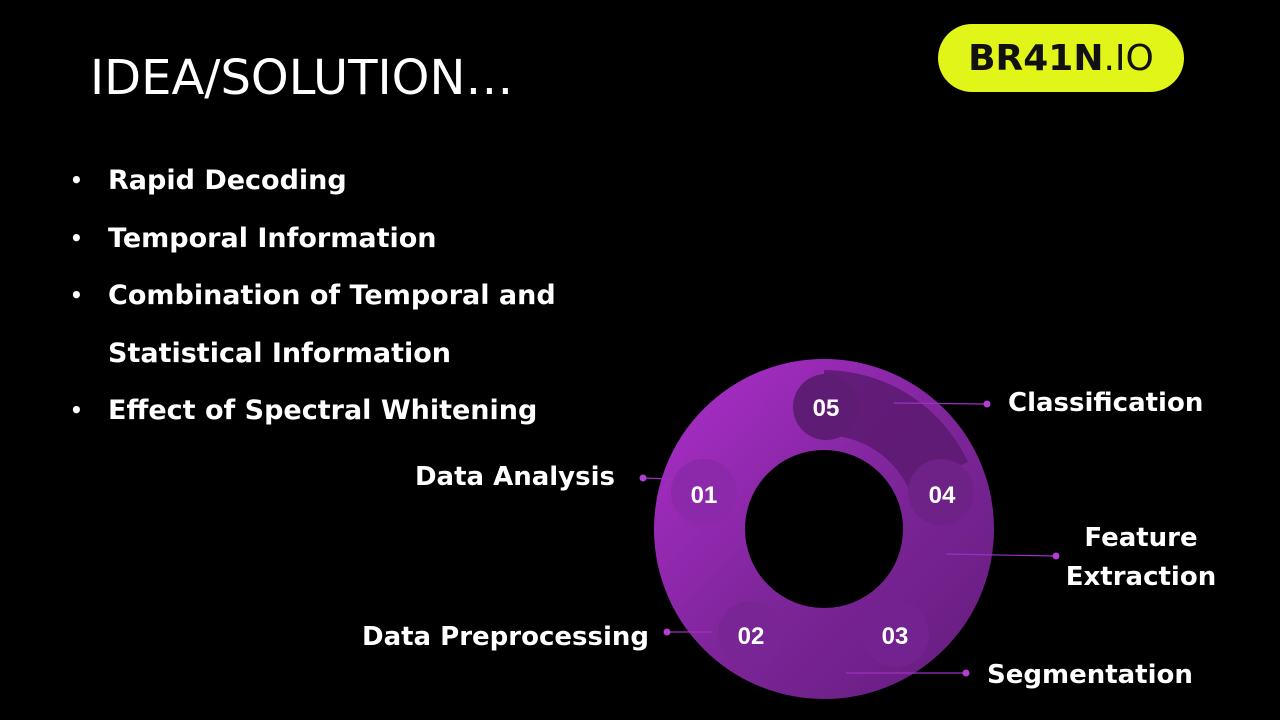 Image resolution: width=1280 pixels, height=720 pixels. What do you see at coordinates (826, 408) in the screenshot?
I see `stage-number-05: 05` at bounding box center [826, 408].